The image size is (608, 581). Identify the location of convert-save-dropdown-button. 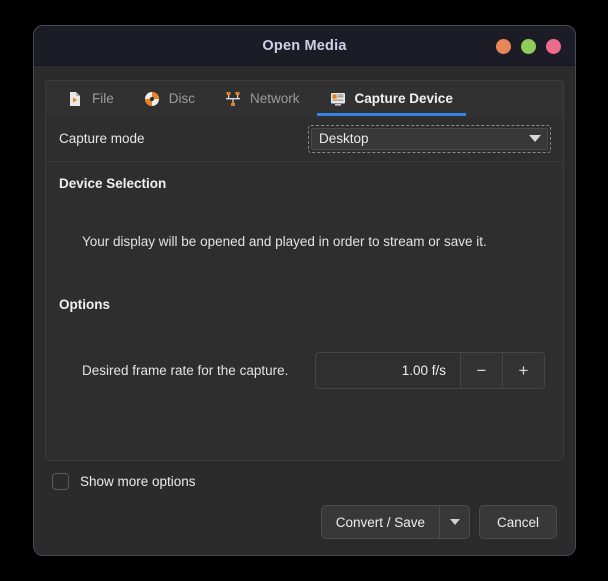
(454, 522).